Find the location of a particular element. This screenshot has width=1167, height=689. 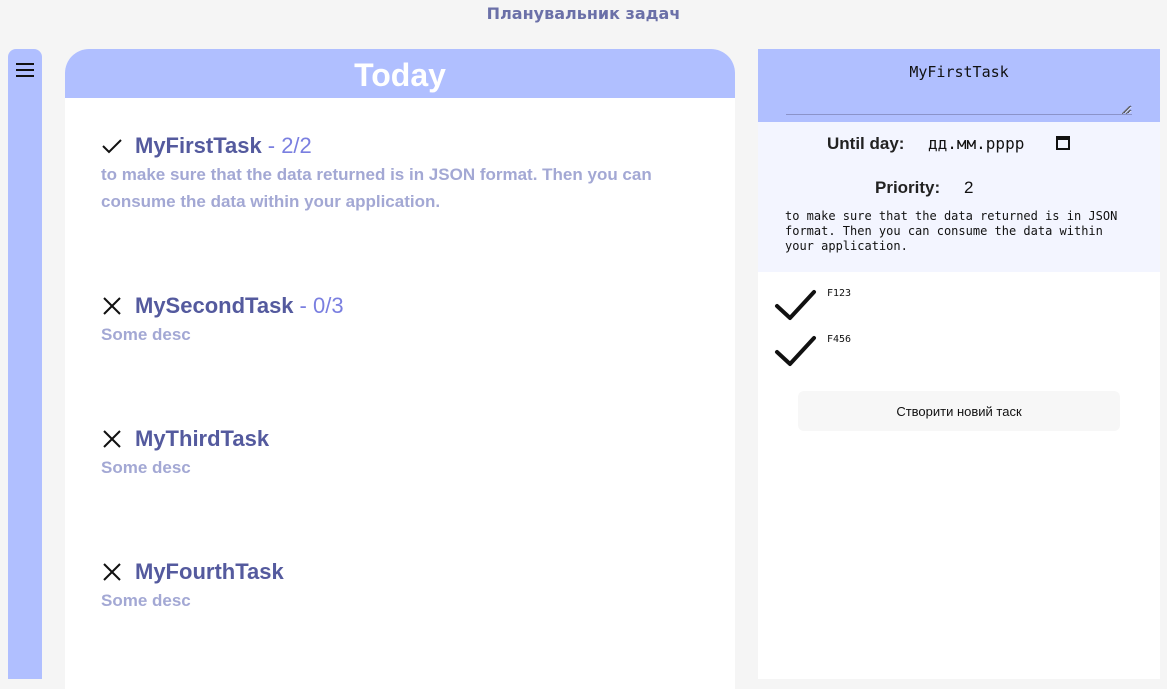

task-item: MyFourthTask Some desc is located at coordinates (401, 585).